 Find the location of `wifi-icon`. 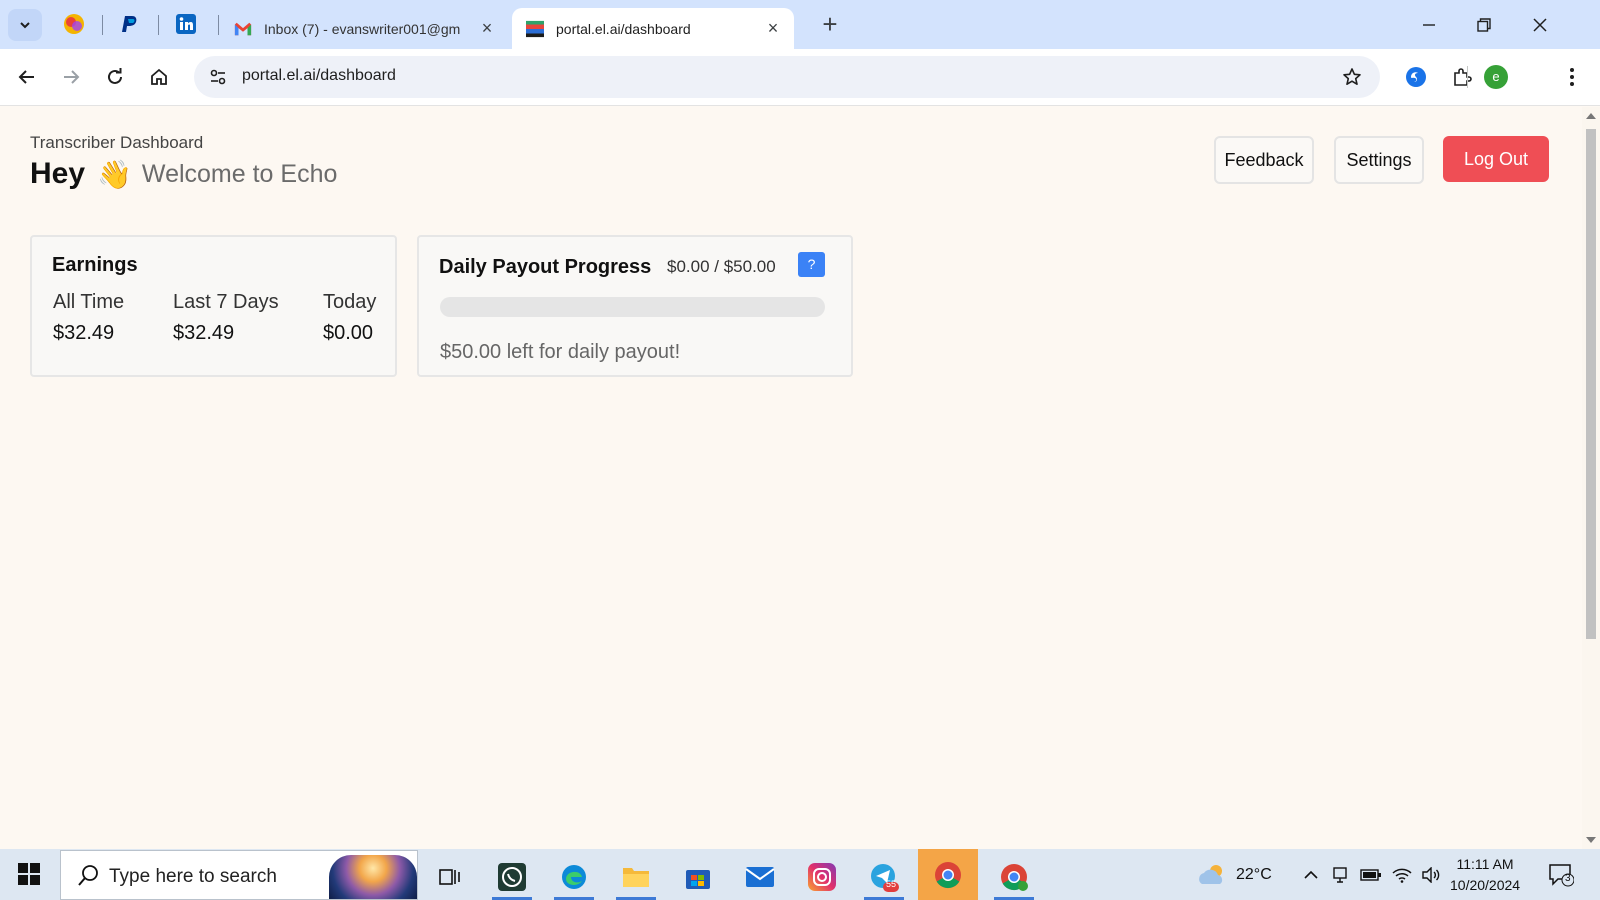

wifi-icon is located at coordinates (1402, 874).